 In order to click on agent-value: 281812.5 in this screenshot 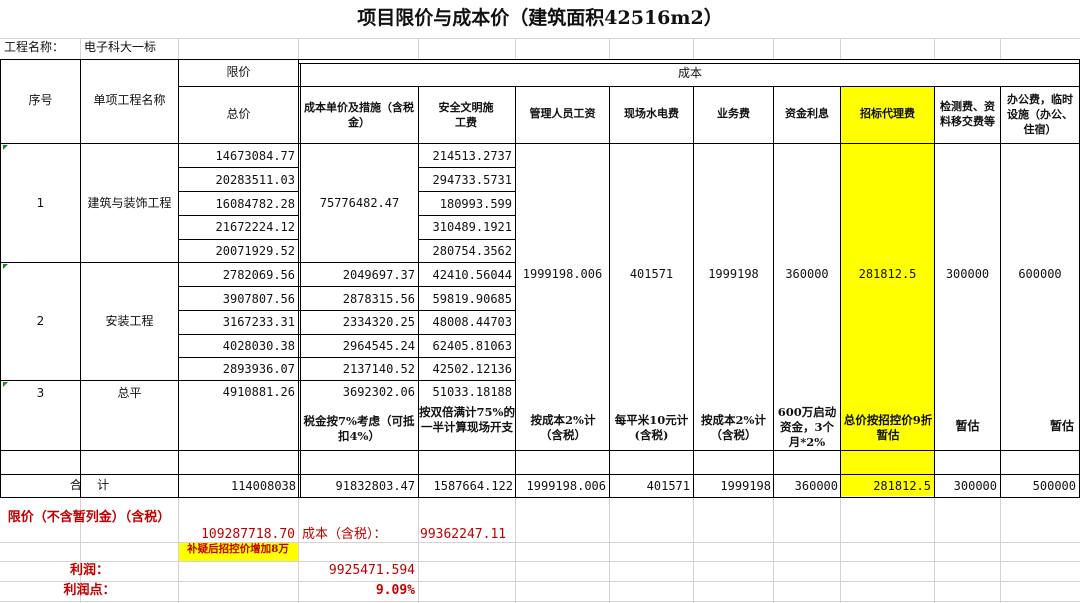, I will do `click(887, 274)`.